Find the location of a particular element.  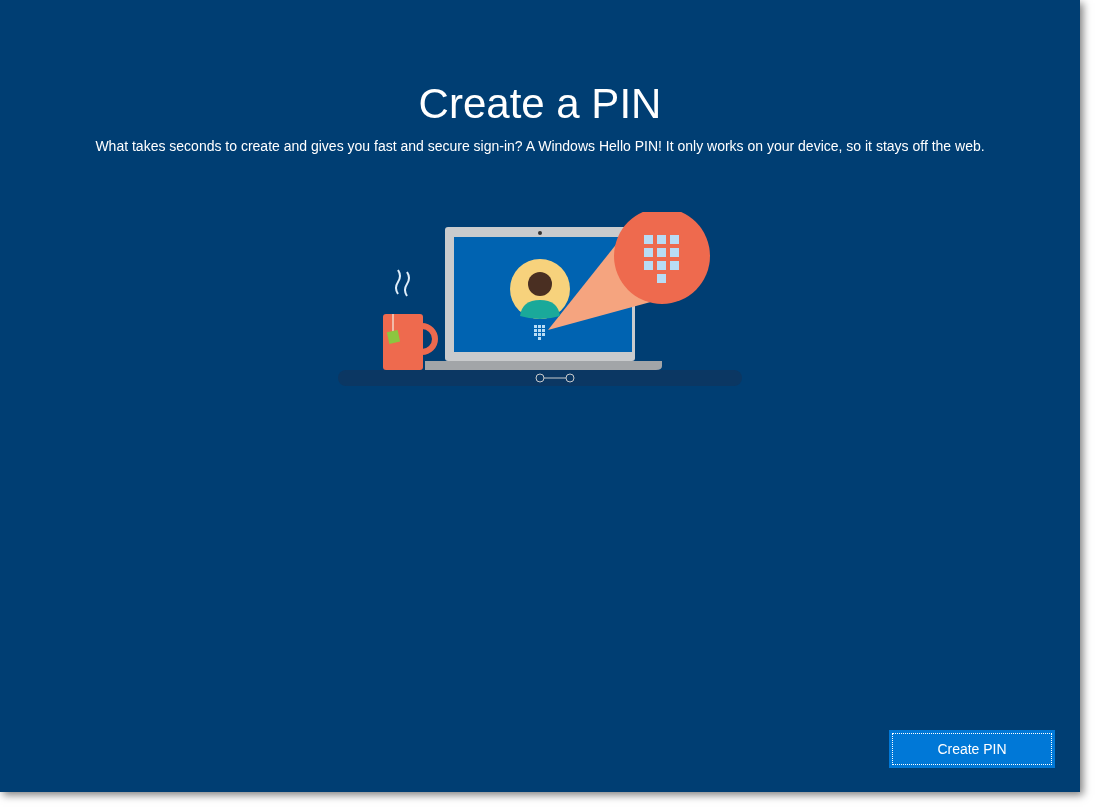

description-text: What takes seconds to create and gives you fast and secure sign-in? A Windows Hello PIN! It only works on your device, so it stays off the web. is located at coordinates (540, 146).